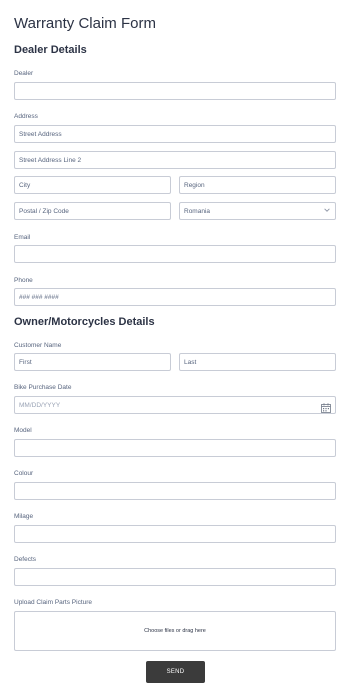 The height and width of the screenshot is (698, 350). I want to click on first-name-input: First, so click(92, 362).